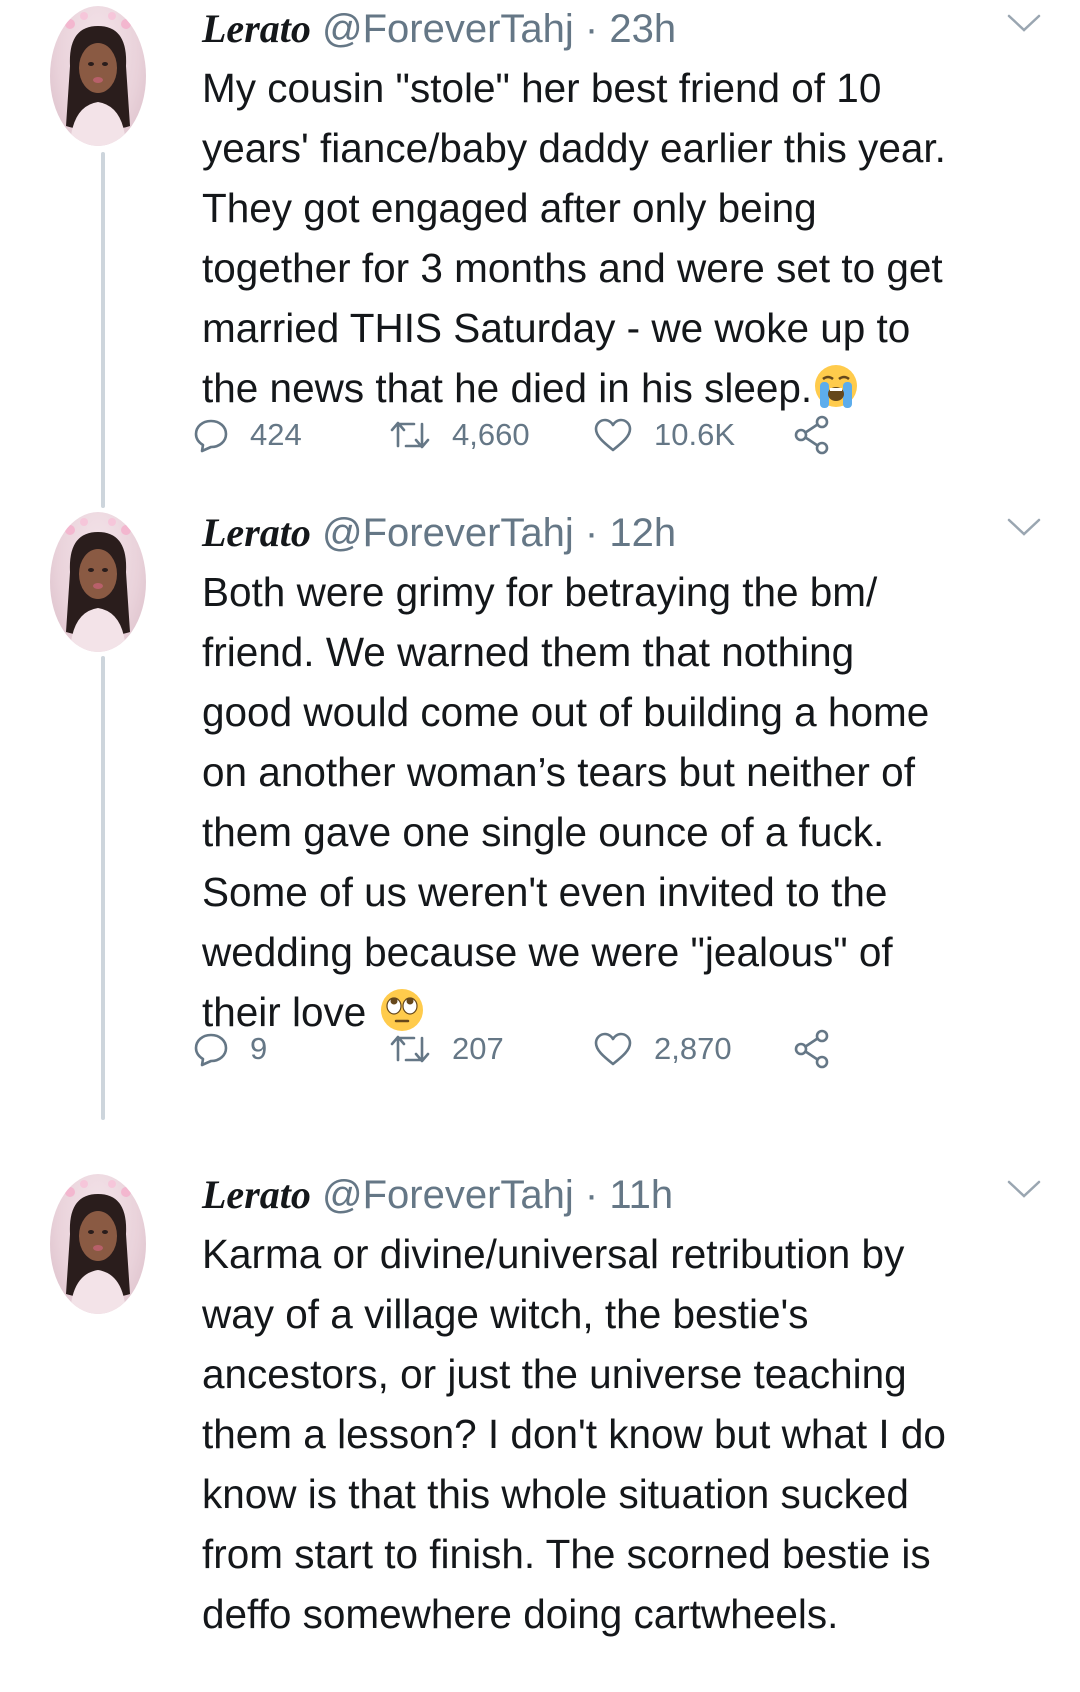  Describe the element at coordinates (542, 1049) in the screenshot. I see `tweet-actions: 9 207 2,870` at that location.